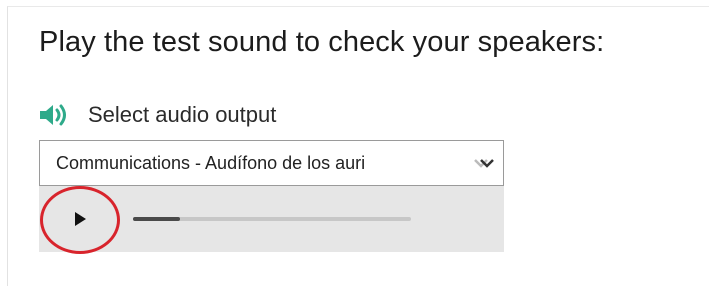 The height and width of the screenshot is (286, 709). I want to click on play-icon, so click(80, 219).